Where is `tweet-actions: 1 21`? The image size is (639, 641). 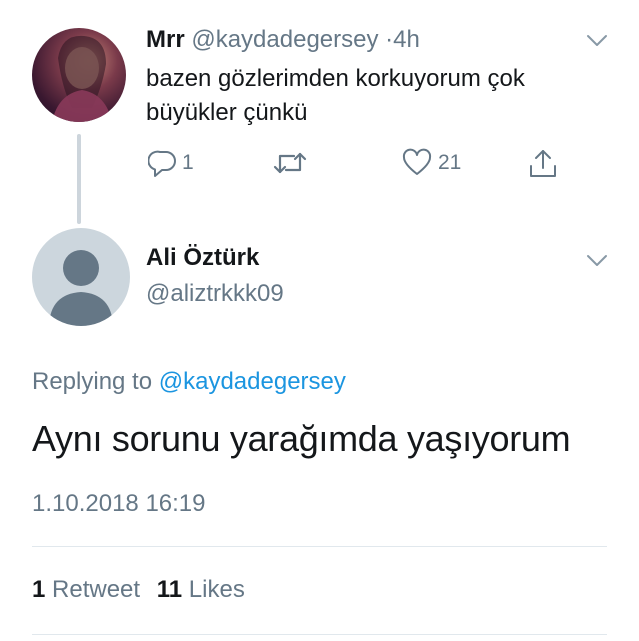 tweet-actions: 1 21 is located at coordinates (378, 166).